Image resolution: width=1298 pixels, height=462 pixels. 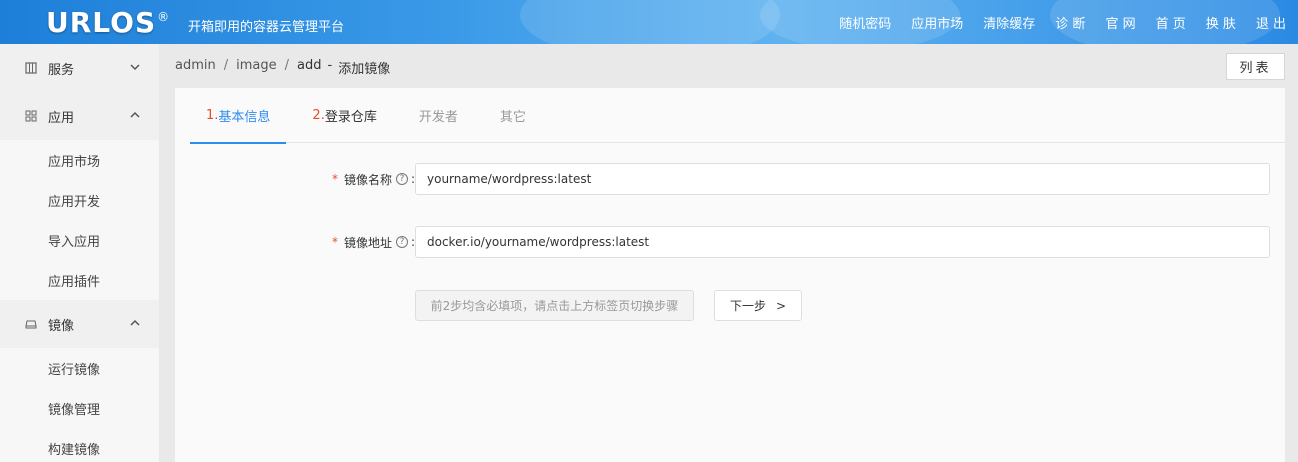 I want to click on sidebar-group-label: 应用, so click(x=61, y=118).